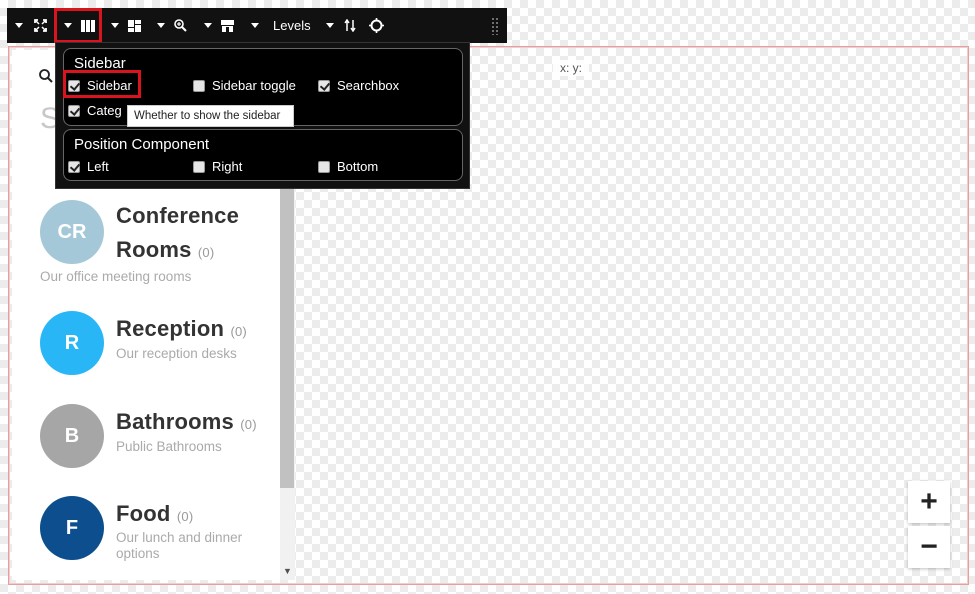  What do you see at coordinates (98, 166) in the screenshot?
I see `option-label: Left` at bounding box center [98, 166].